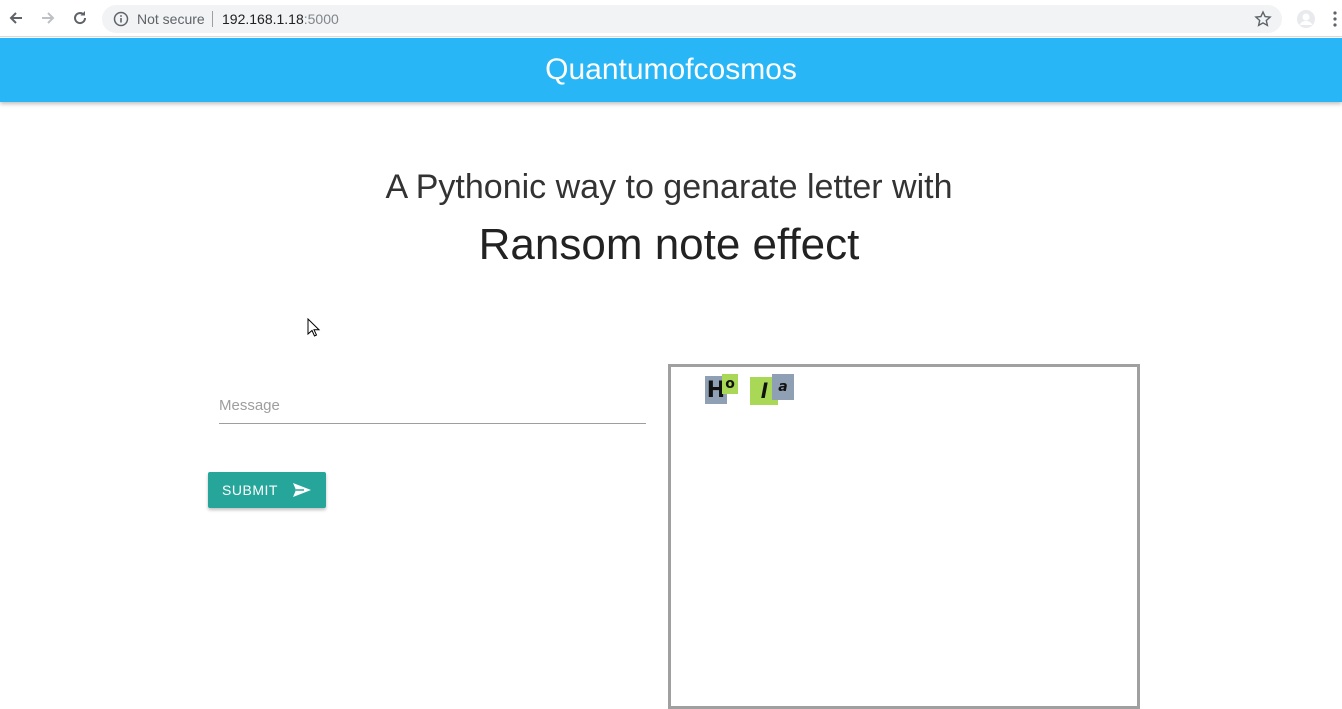  What do you see at coordinates (1263, 19) in the screenshot?
I see `bookmark-star-icon` at bounding box center [1263, 19].